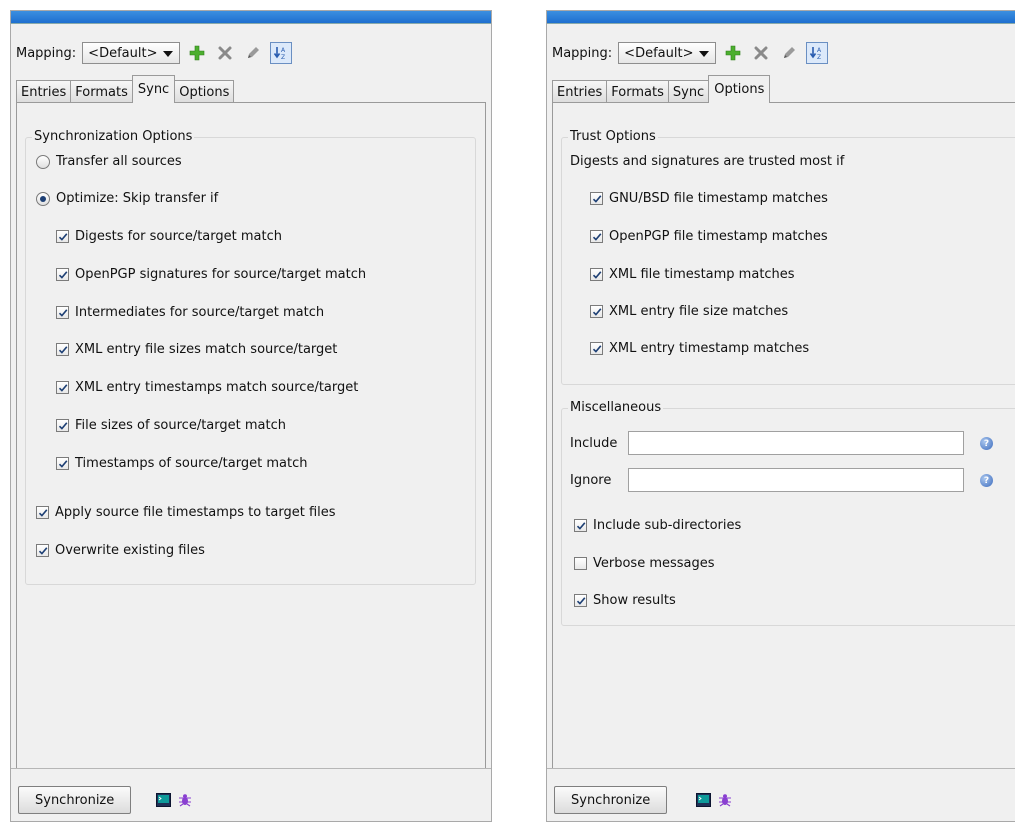  What do you see at coordinates (206, 349) in the screenshot?
I see `checkbox-label: XML entry file sizes match source/target` at bounding box center [206, 349].